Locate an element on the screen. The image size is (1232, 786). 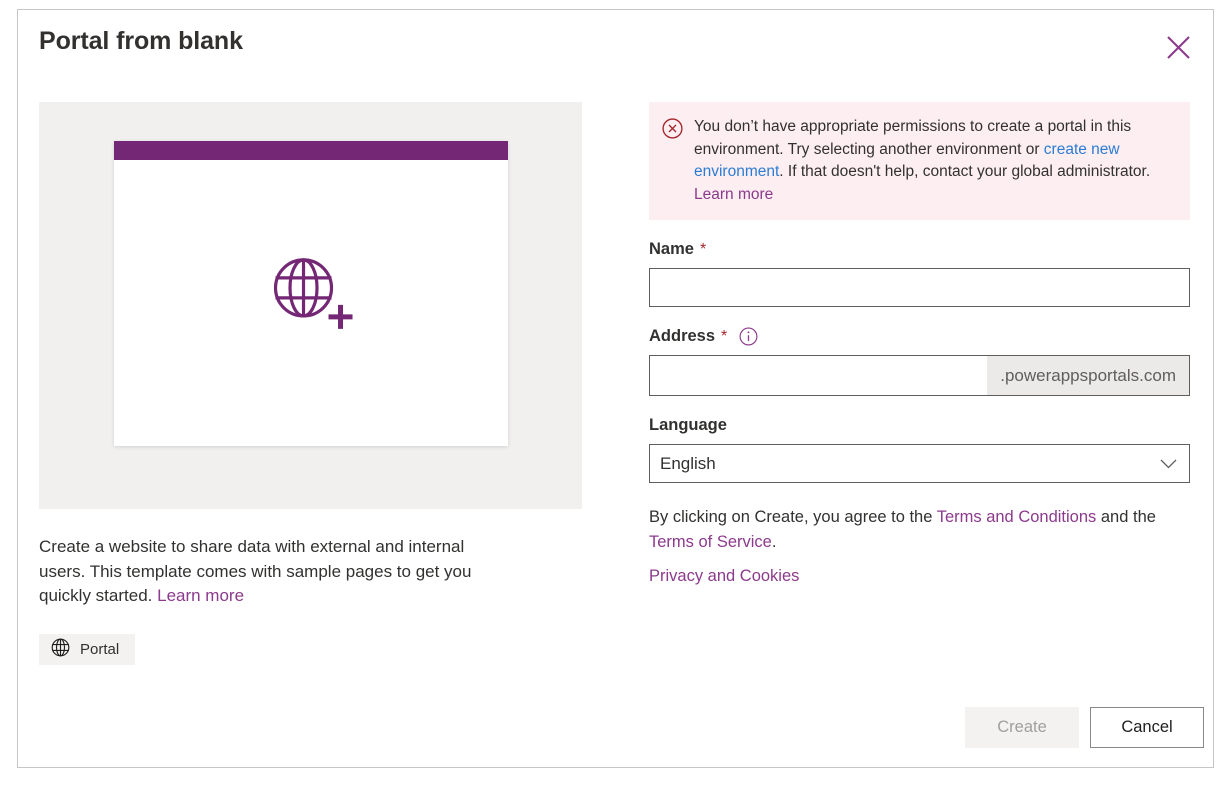
close-button is located at coordinates (1178, 49).